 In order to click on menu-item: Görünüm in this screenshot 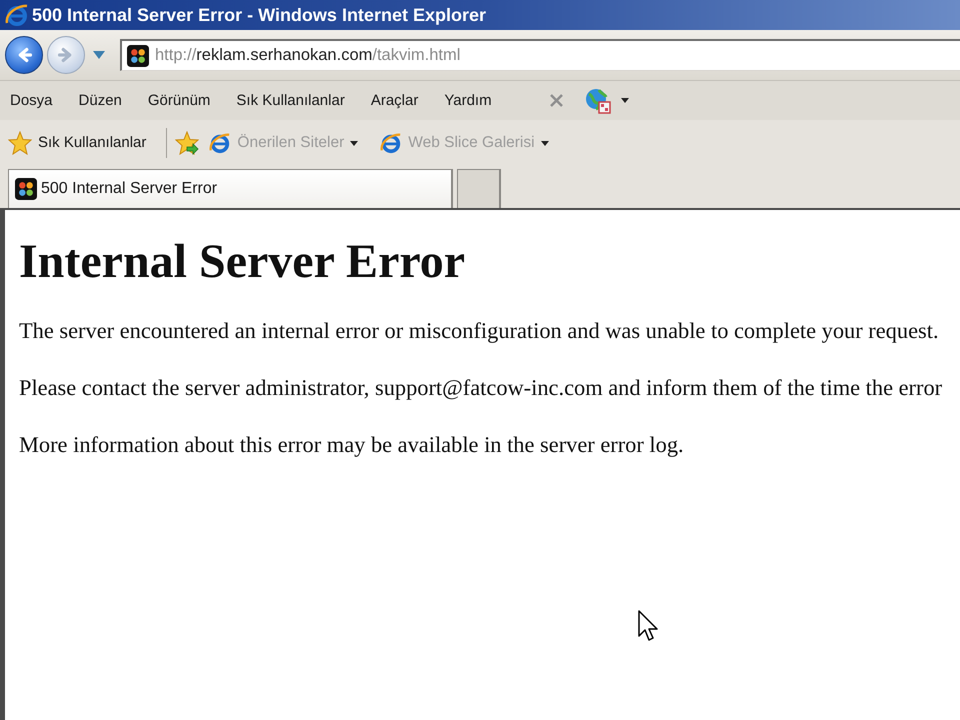, I will do `click(179, 100)`.